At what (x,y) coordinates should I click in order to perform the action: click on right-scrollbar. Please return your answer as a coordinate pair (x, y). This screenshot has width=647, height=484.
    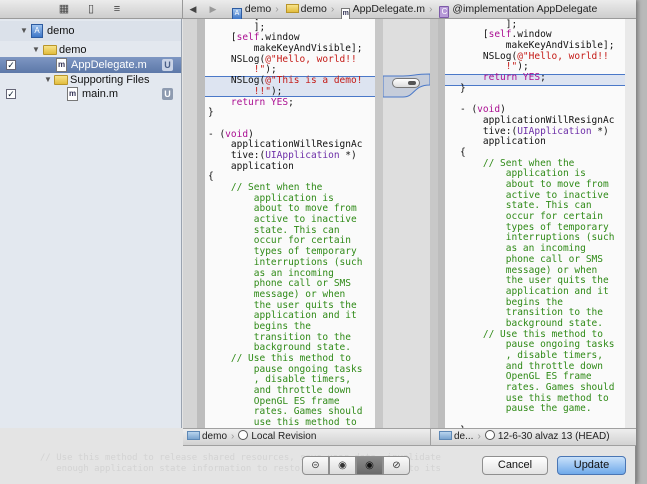
    Looking at the image, I should click on (630, 223).